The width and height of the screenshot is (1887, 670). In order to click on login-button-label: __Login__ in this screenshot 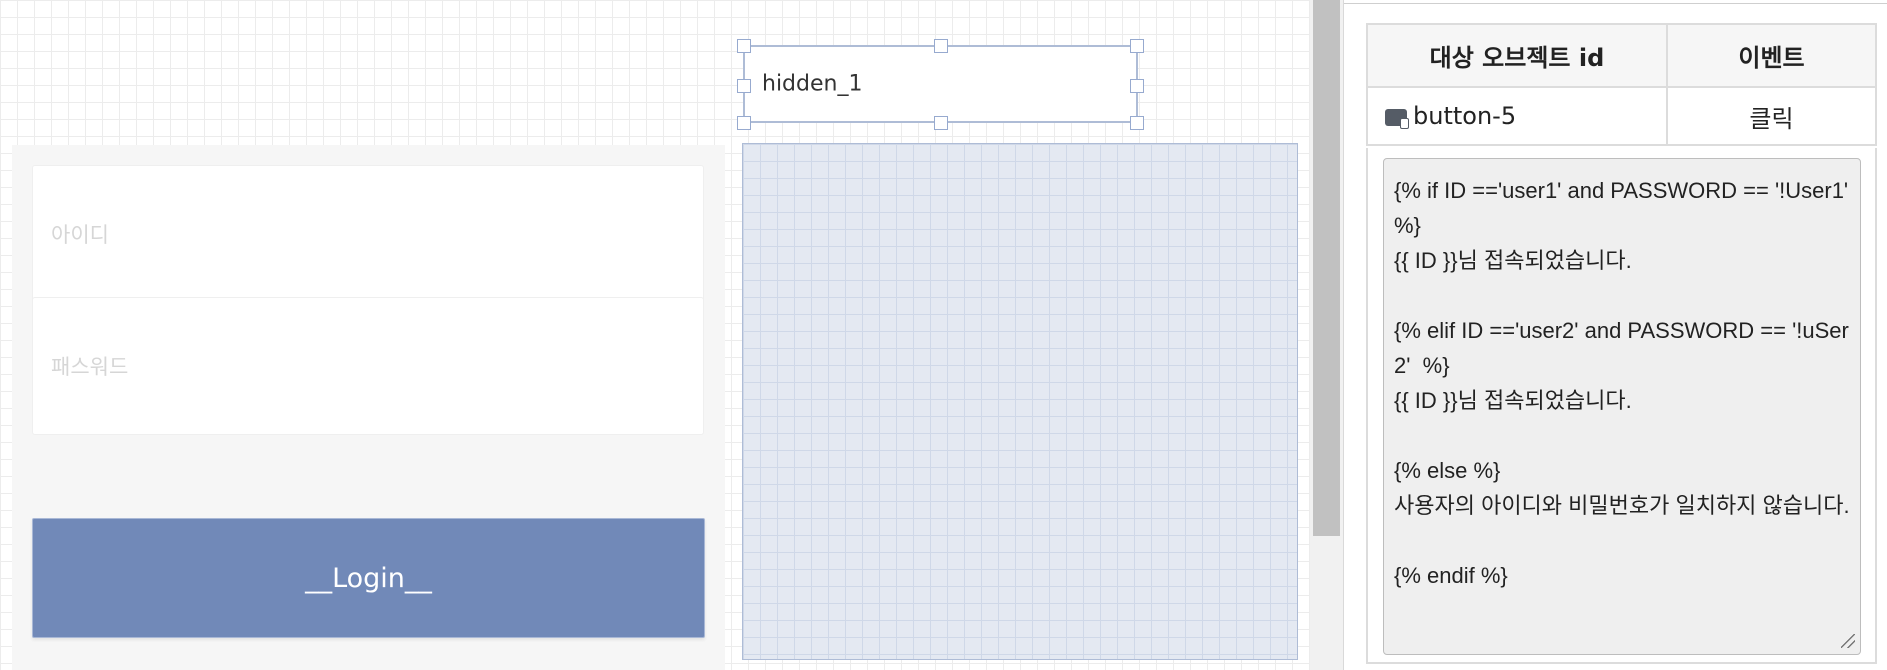, I will do `click(368, 578)`.